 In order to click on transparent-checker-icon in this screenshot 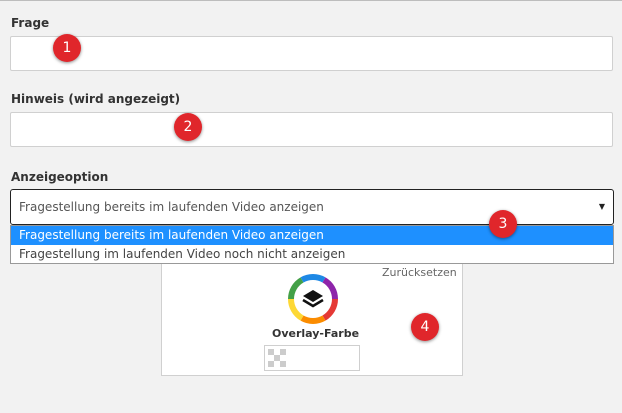, I will do `click(277, 358)`.